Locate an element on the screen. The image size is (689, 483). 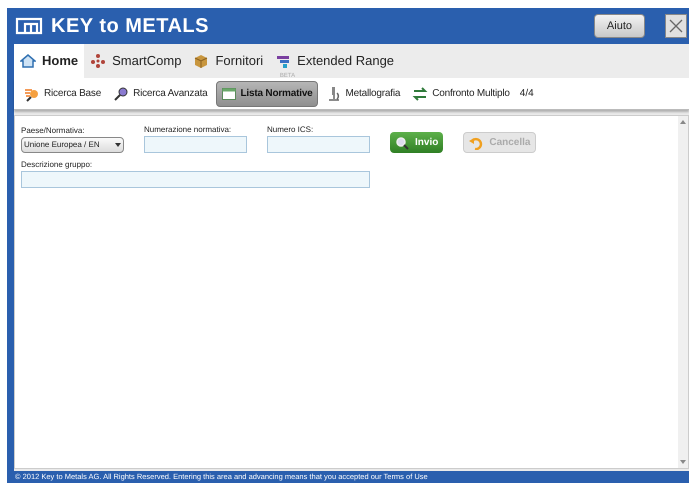
house-icon is located at coordinates (28, 61).